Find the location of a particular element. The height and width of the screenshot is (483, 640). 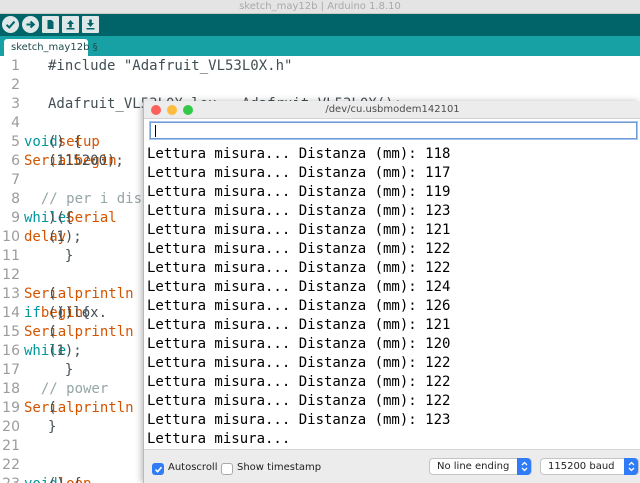

code-text: while (! Serial) { is located at coordinates (70, 218).